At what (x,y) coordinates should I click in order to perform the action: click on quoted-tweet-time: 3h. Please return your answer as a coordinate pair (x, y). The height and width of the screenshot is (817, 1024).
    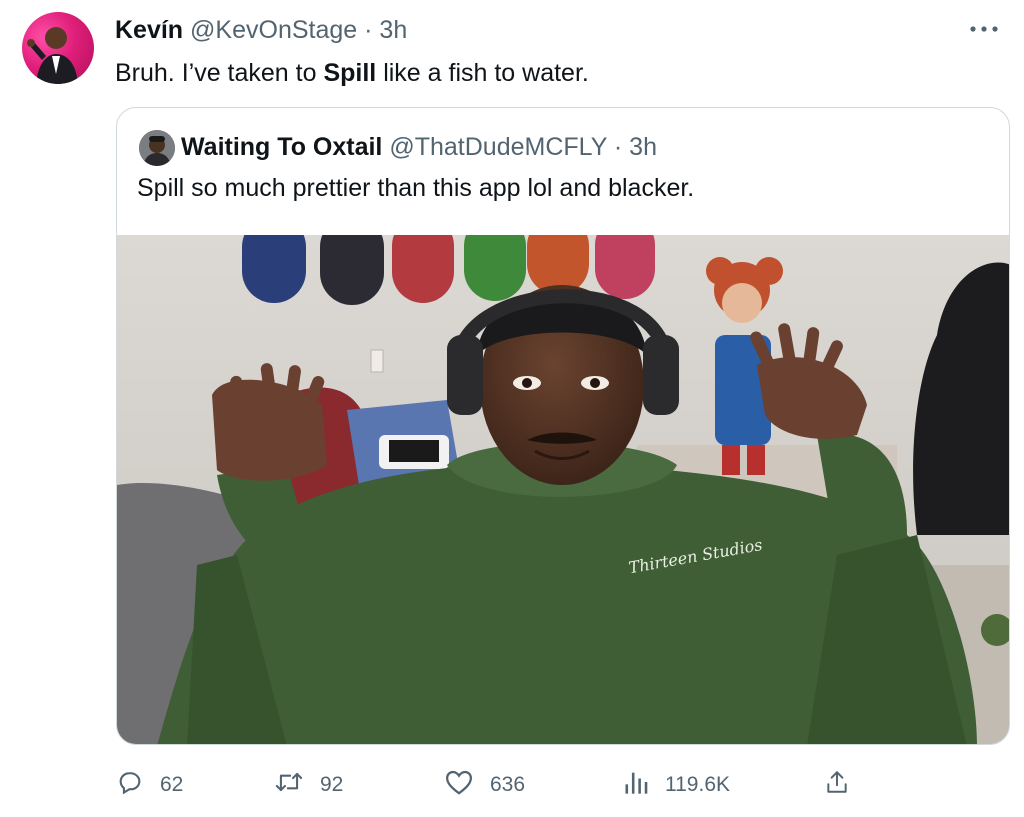
    Looking at the image, I should click on (643, 147).